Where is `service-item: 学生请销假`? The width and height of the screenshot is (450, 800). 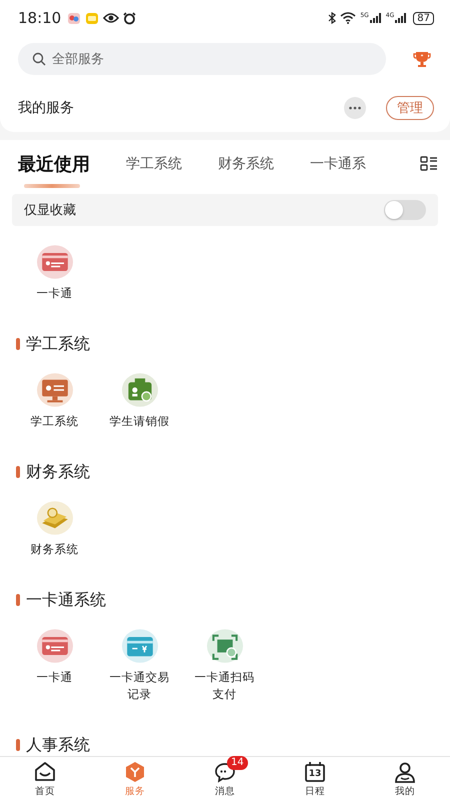
service-item: 学生请销假 is located at coordinates (139, 401).